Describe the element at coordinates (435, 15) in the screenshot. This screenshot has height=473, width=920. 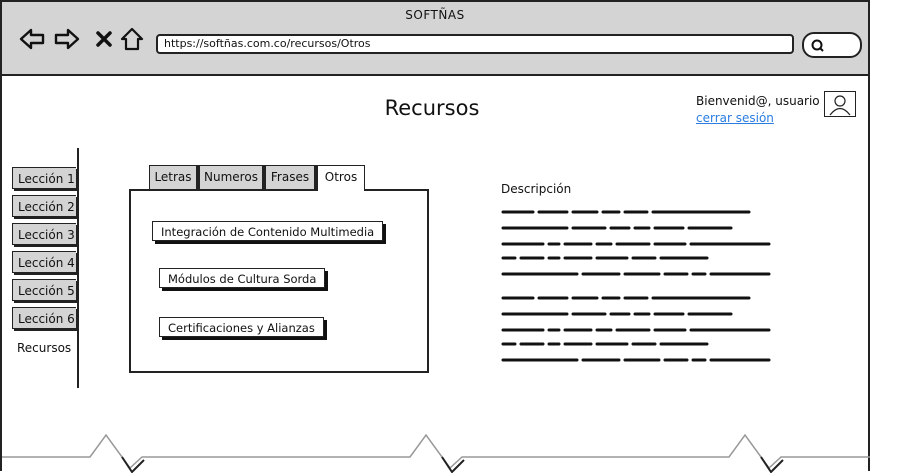
I see `window-title: SOFTÑAS` at that location.